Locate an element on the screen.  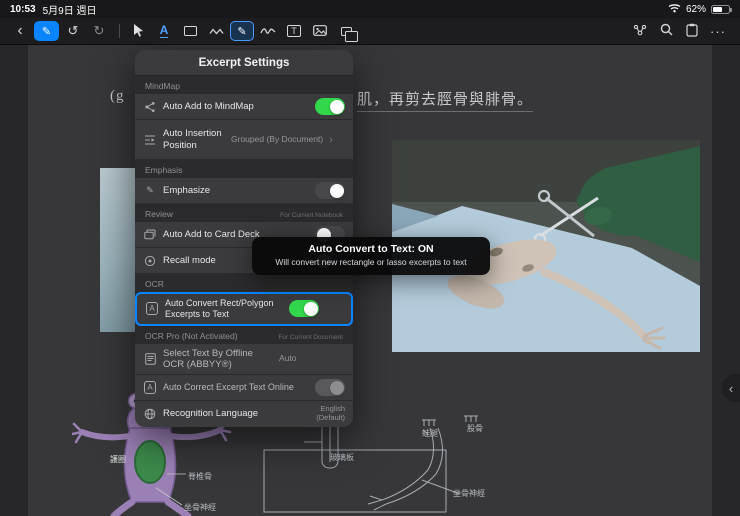
auto-add-mindmap-toggle is located at coordinates (330, 106).